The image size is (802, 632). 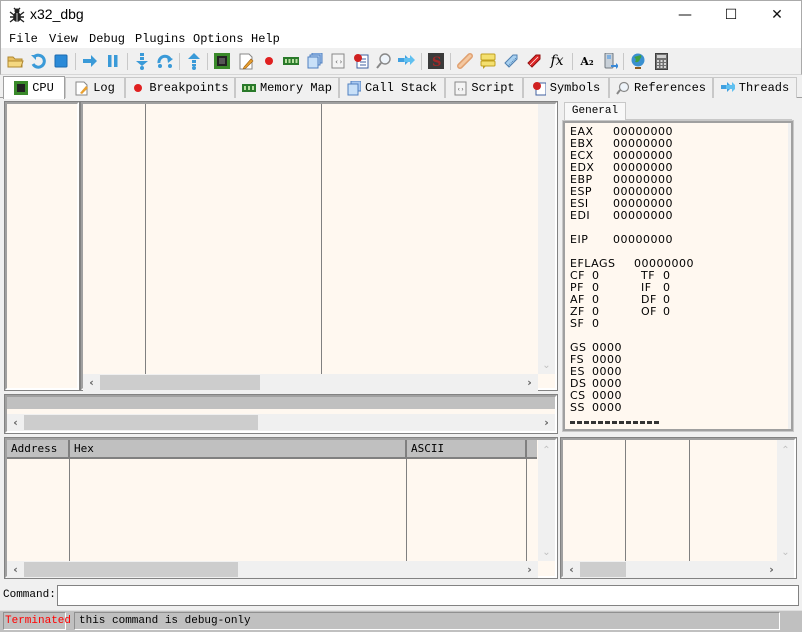 What do you see at coordinates (511, 61) in the screenshot?
I see `labels-icon` at bounding box center [511, 61].